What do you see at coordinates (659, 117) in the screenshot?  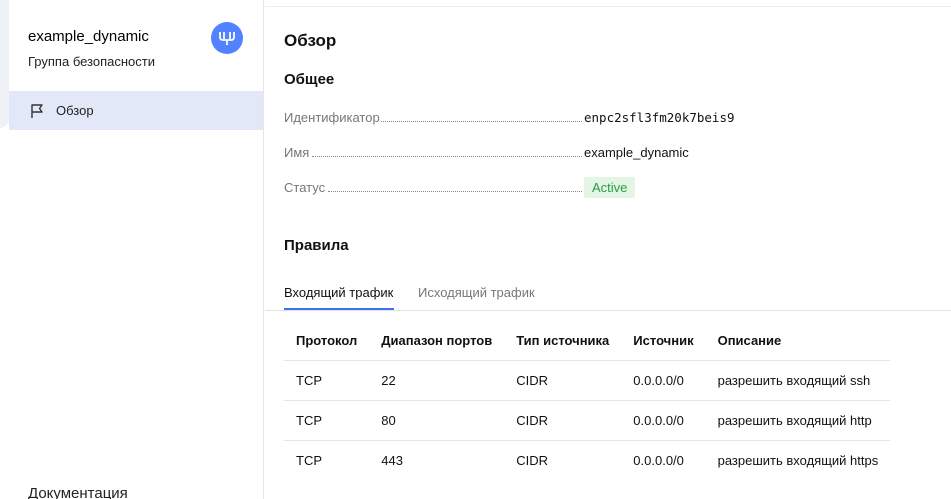 I see `property-value-id: enpc2sfl3fm20k7beis9` at bounding box center [659, 117].